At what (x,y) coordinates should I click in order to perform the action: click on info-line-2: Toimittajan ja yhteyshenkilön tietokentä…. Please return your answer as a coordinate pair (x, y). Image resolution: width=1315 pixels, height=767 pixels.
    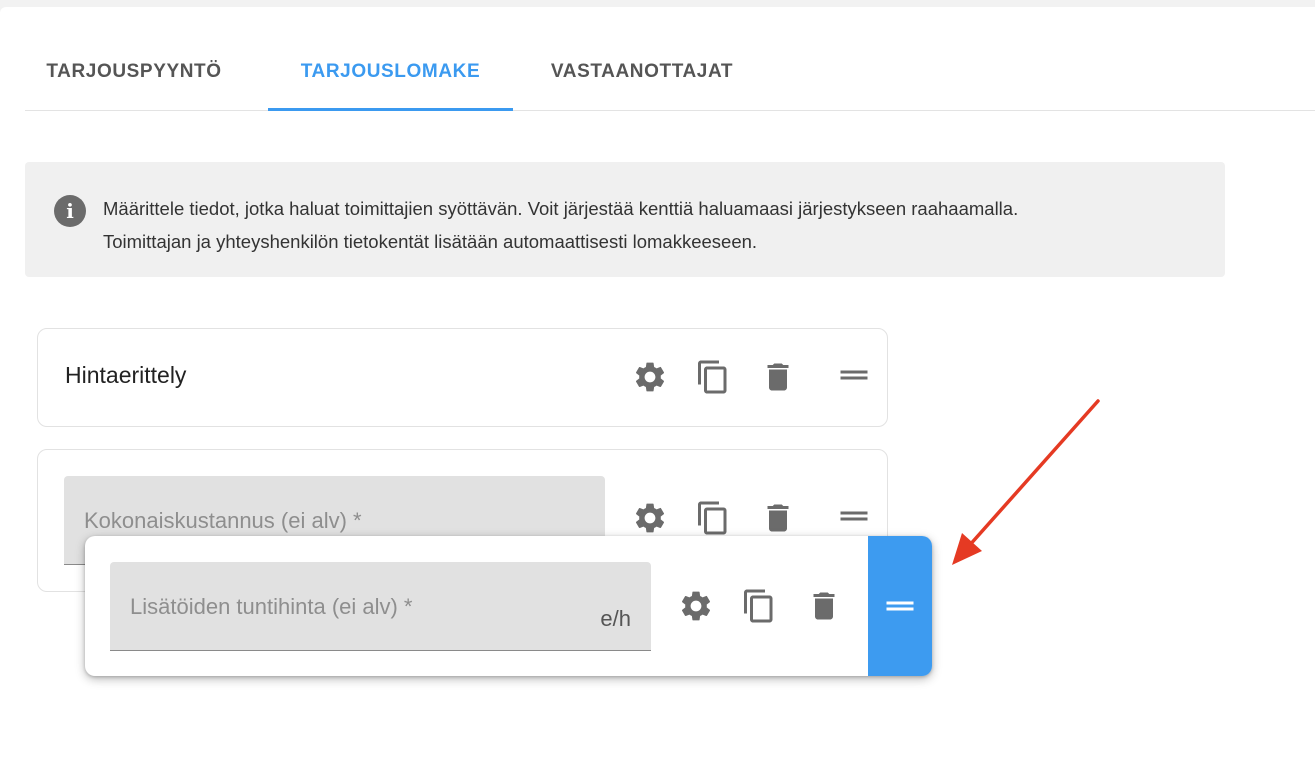
    Looking at the image, I should click on (430, 241).